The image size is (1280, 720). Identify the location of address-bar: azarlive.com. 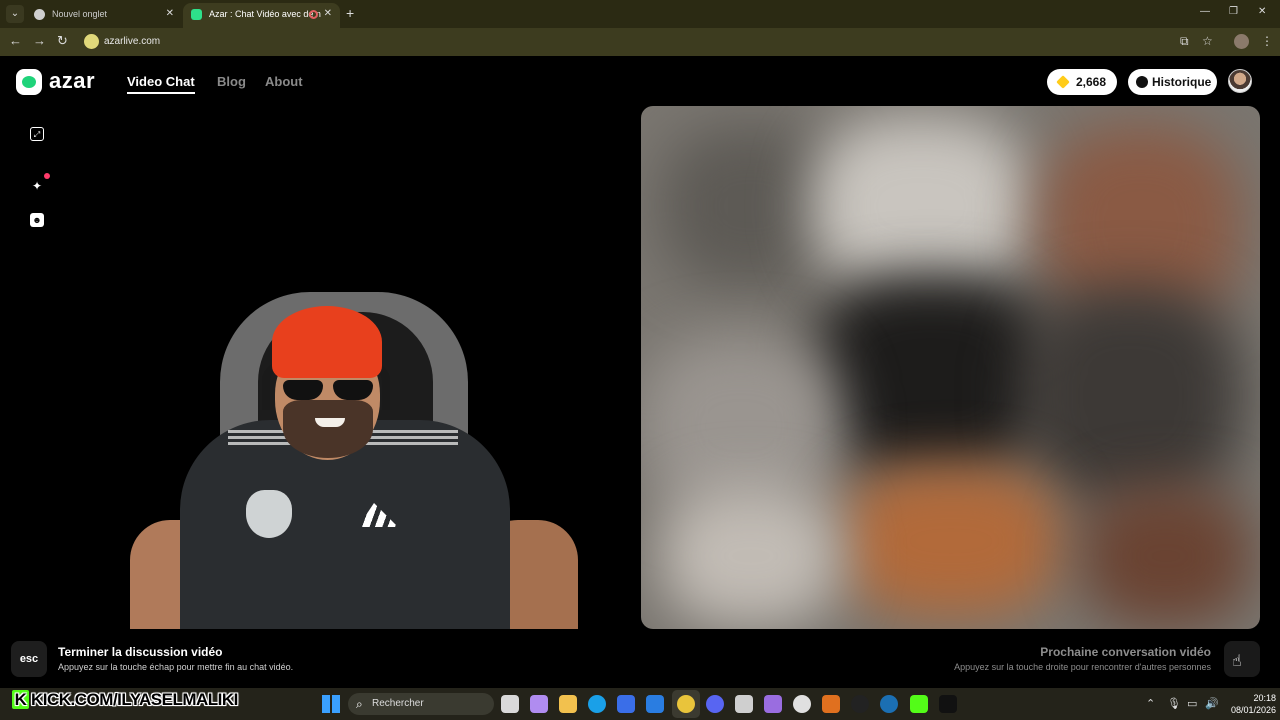
(132, 41).